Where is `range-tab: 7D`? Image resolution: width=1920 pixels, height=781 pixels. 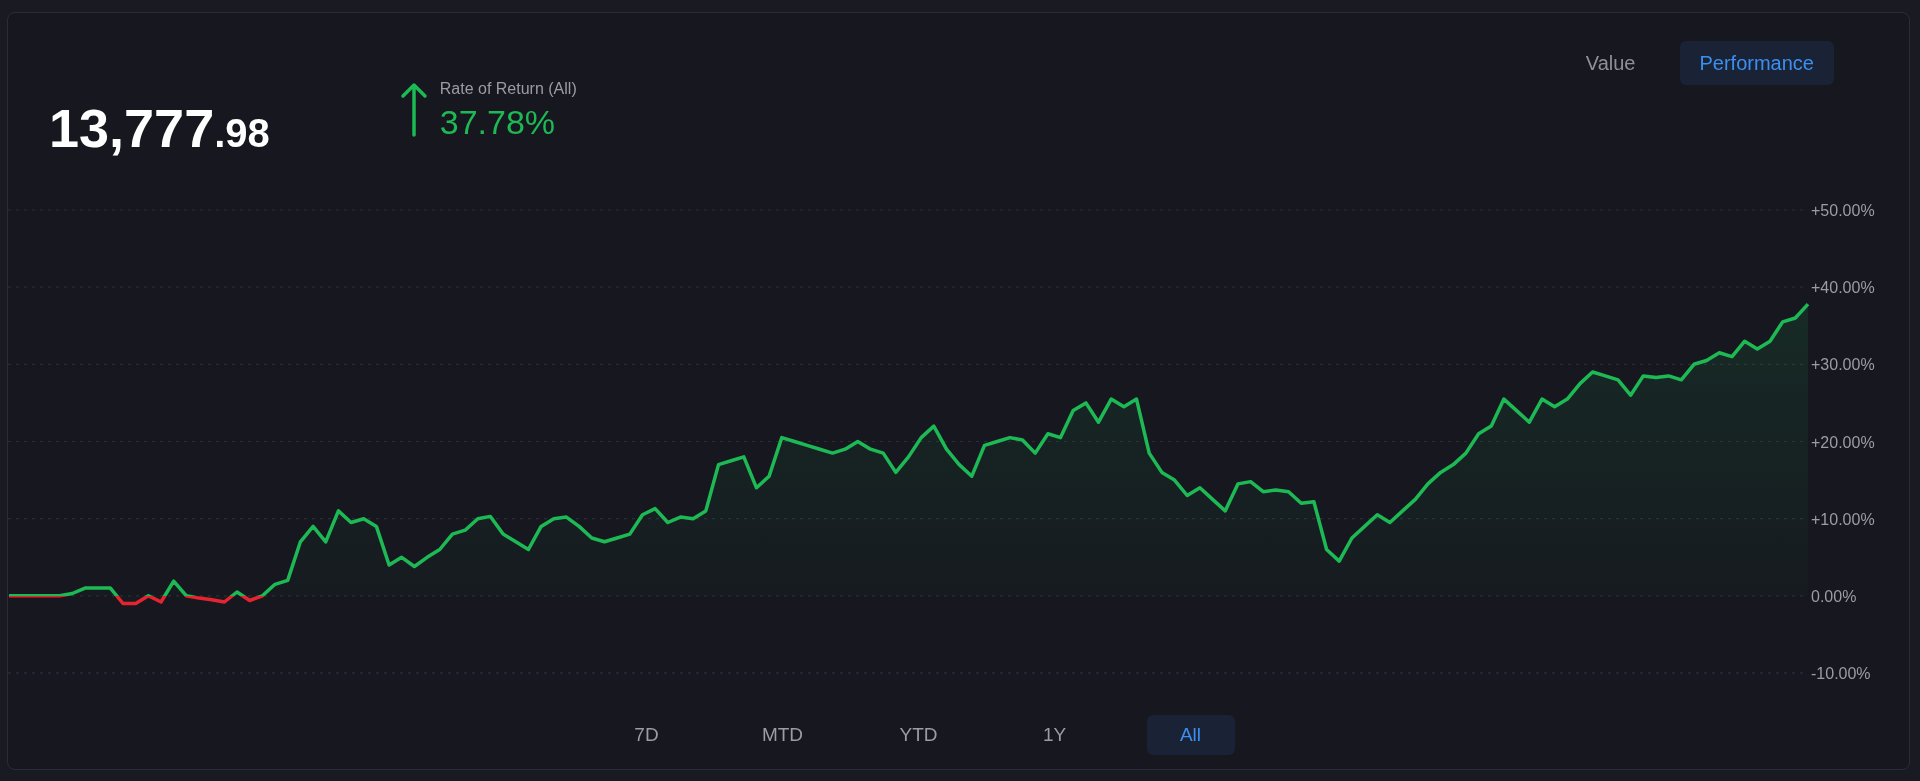
range-tab: 7D is located at coordinates (646, 735).